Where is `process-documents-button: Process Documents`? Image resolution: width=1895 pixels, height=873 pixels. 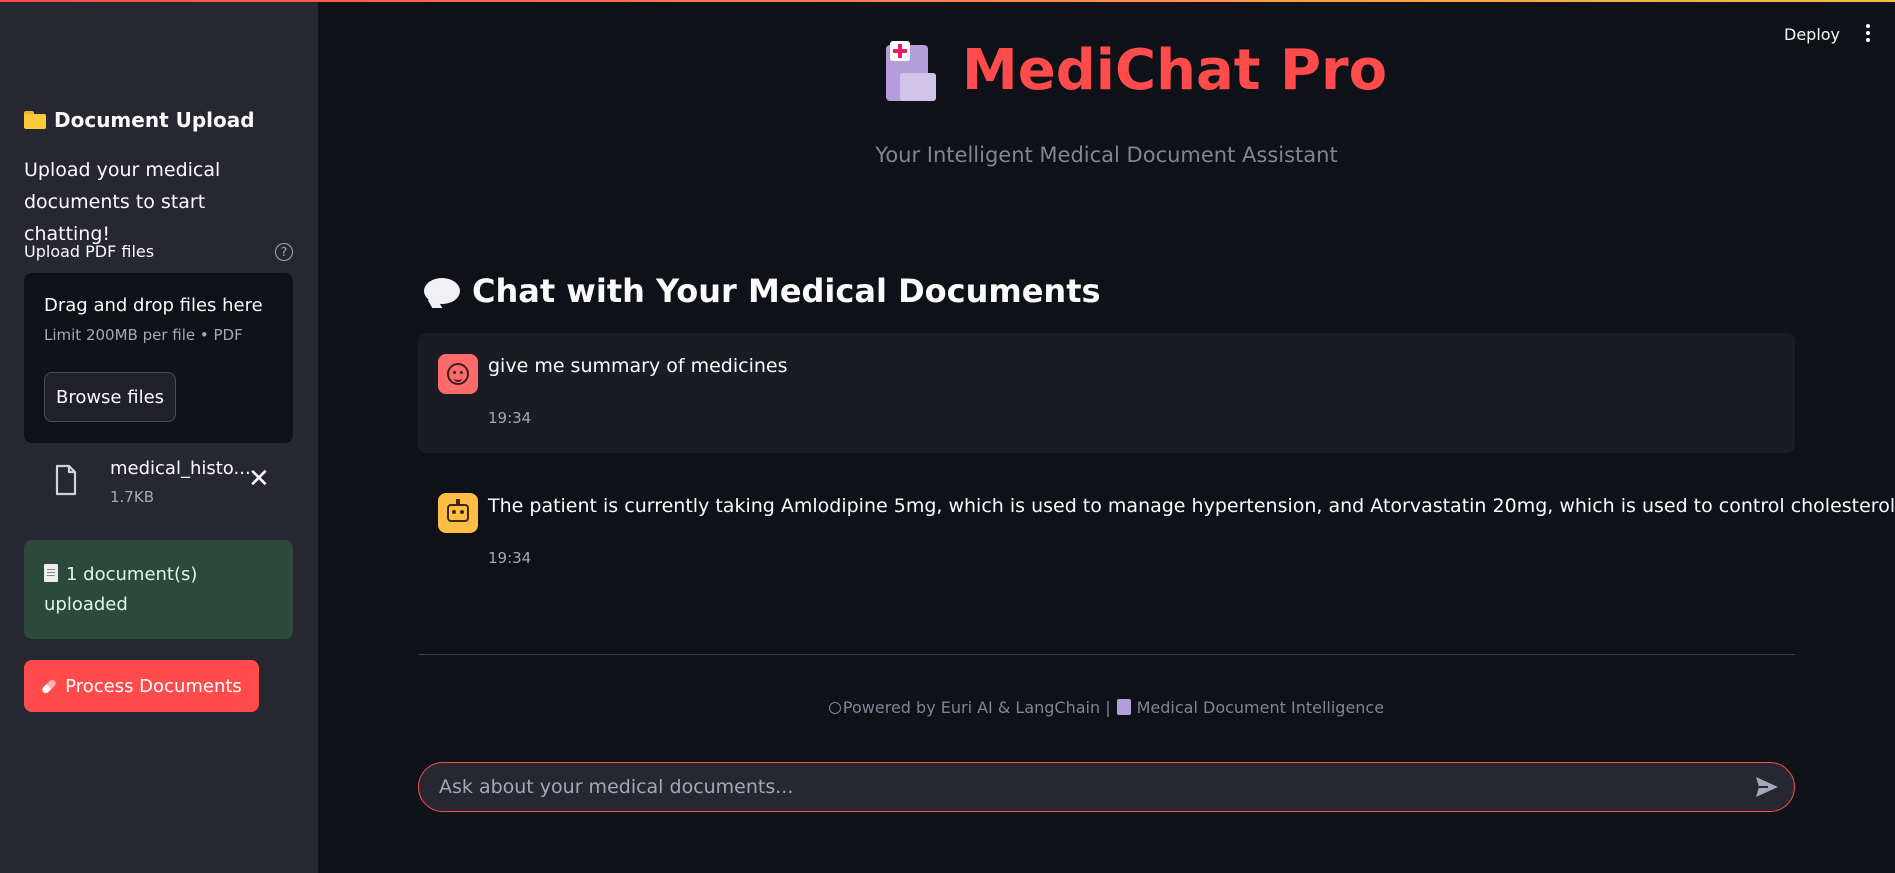
process-documents-button: Process Documents is located at coordinates (141, 686).